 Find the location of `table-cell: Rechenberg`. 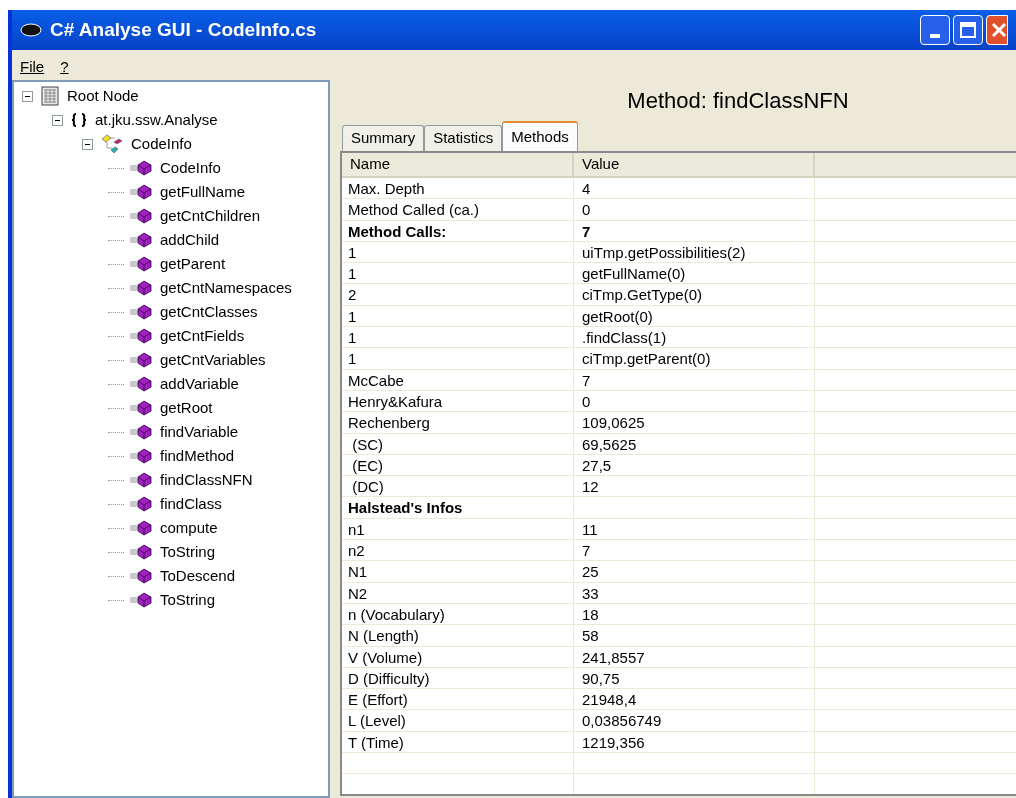

table-cell: Rechenberg is located at coordinates (458, 423).